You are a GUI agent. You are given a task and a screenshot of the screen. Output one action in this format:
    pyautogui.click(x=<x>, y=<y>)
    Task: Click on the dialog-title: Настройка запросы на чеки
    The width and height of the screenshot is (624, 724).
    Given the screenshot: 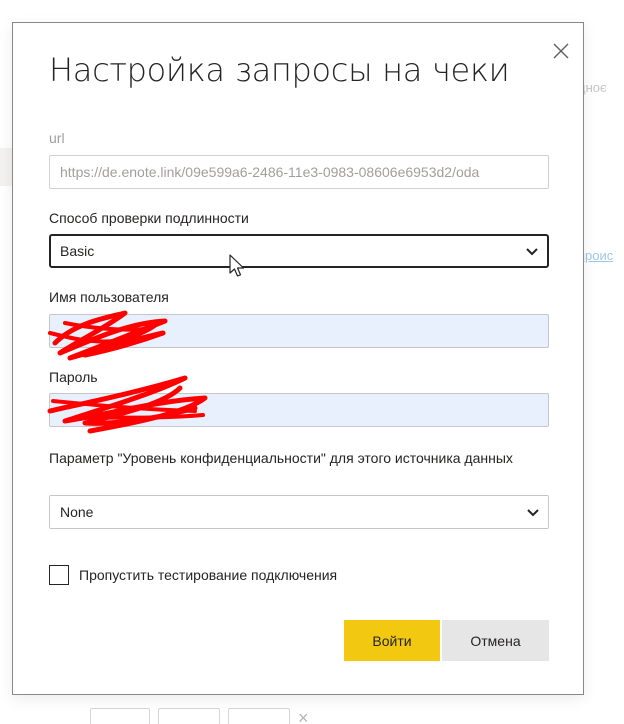 What is the action you would take?
    pyautogui.click(x=279, y=70)
    